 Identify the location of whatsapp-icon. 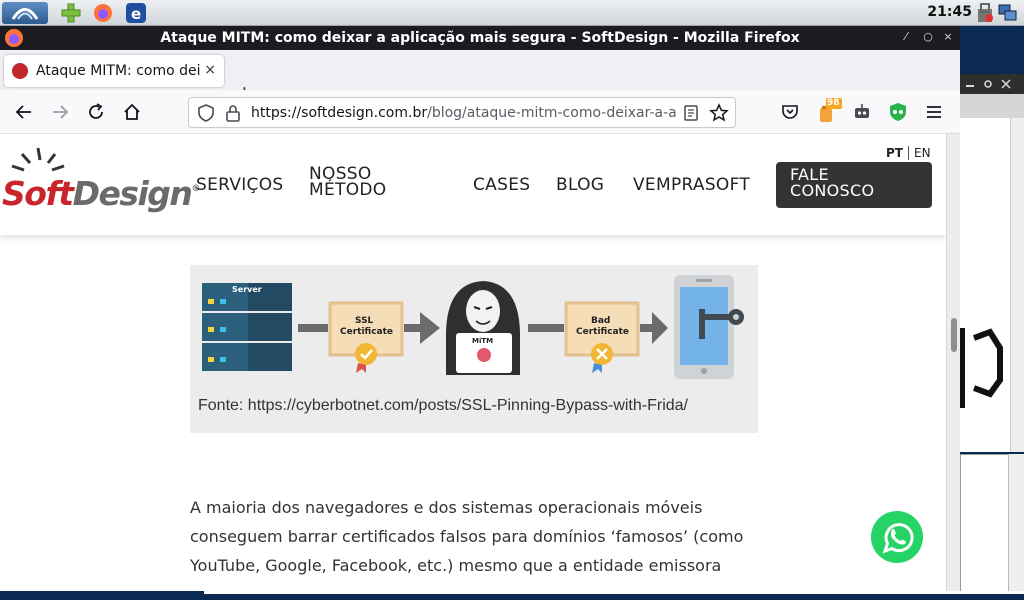
(897, 537).